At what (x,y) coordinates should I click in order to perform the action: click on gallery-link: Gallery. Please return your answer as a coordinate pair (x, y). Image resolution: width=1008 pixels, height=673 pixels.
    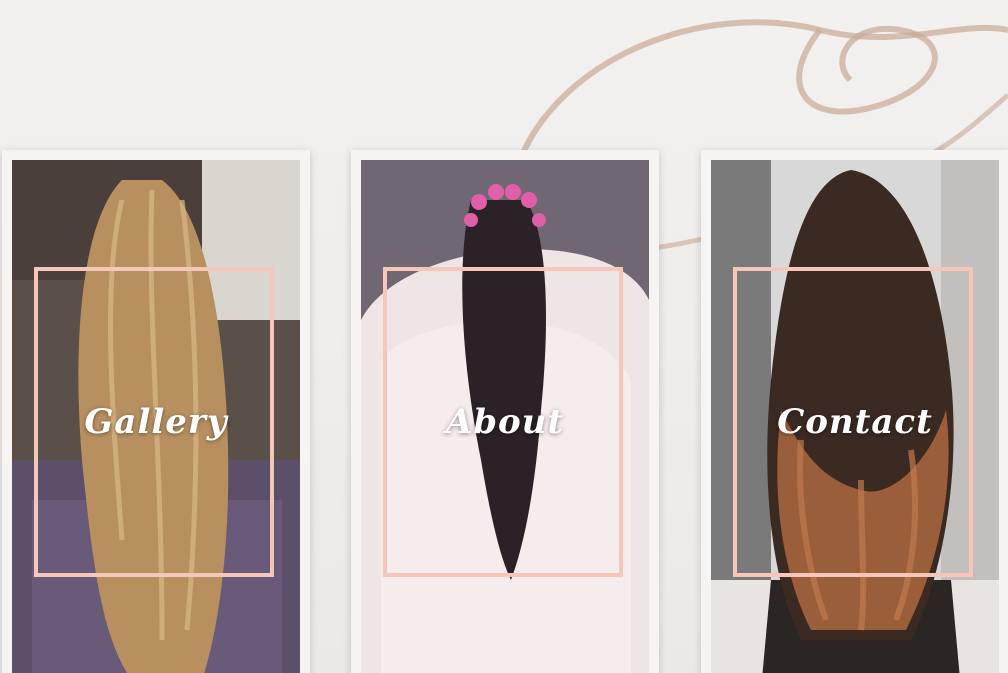
    Looking at the image, I should click on (156, 422).